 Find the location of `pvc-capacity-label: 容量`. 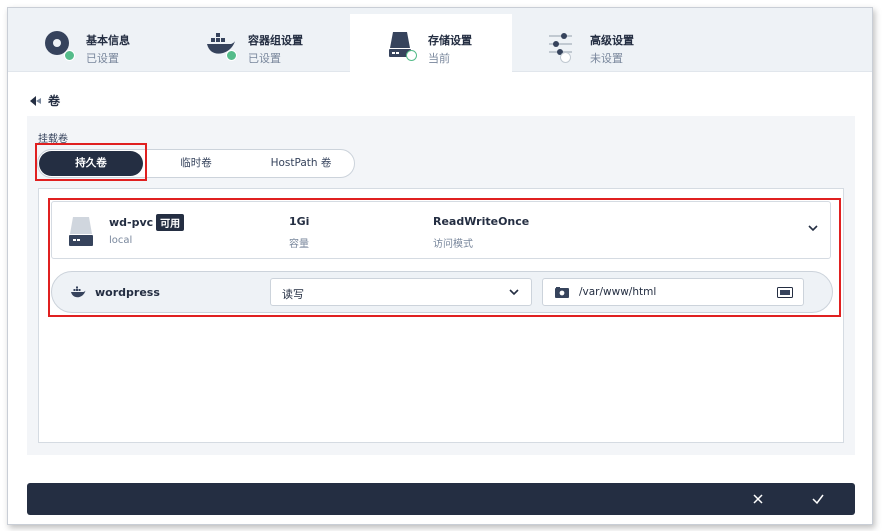

pvc-capacity-label: 容量 is located at coordinates (299, 244).